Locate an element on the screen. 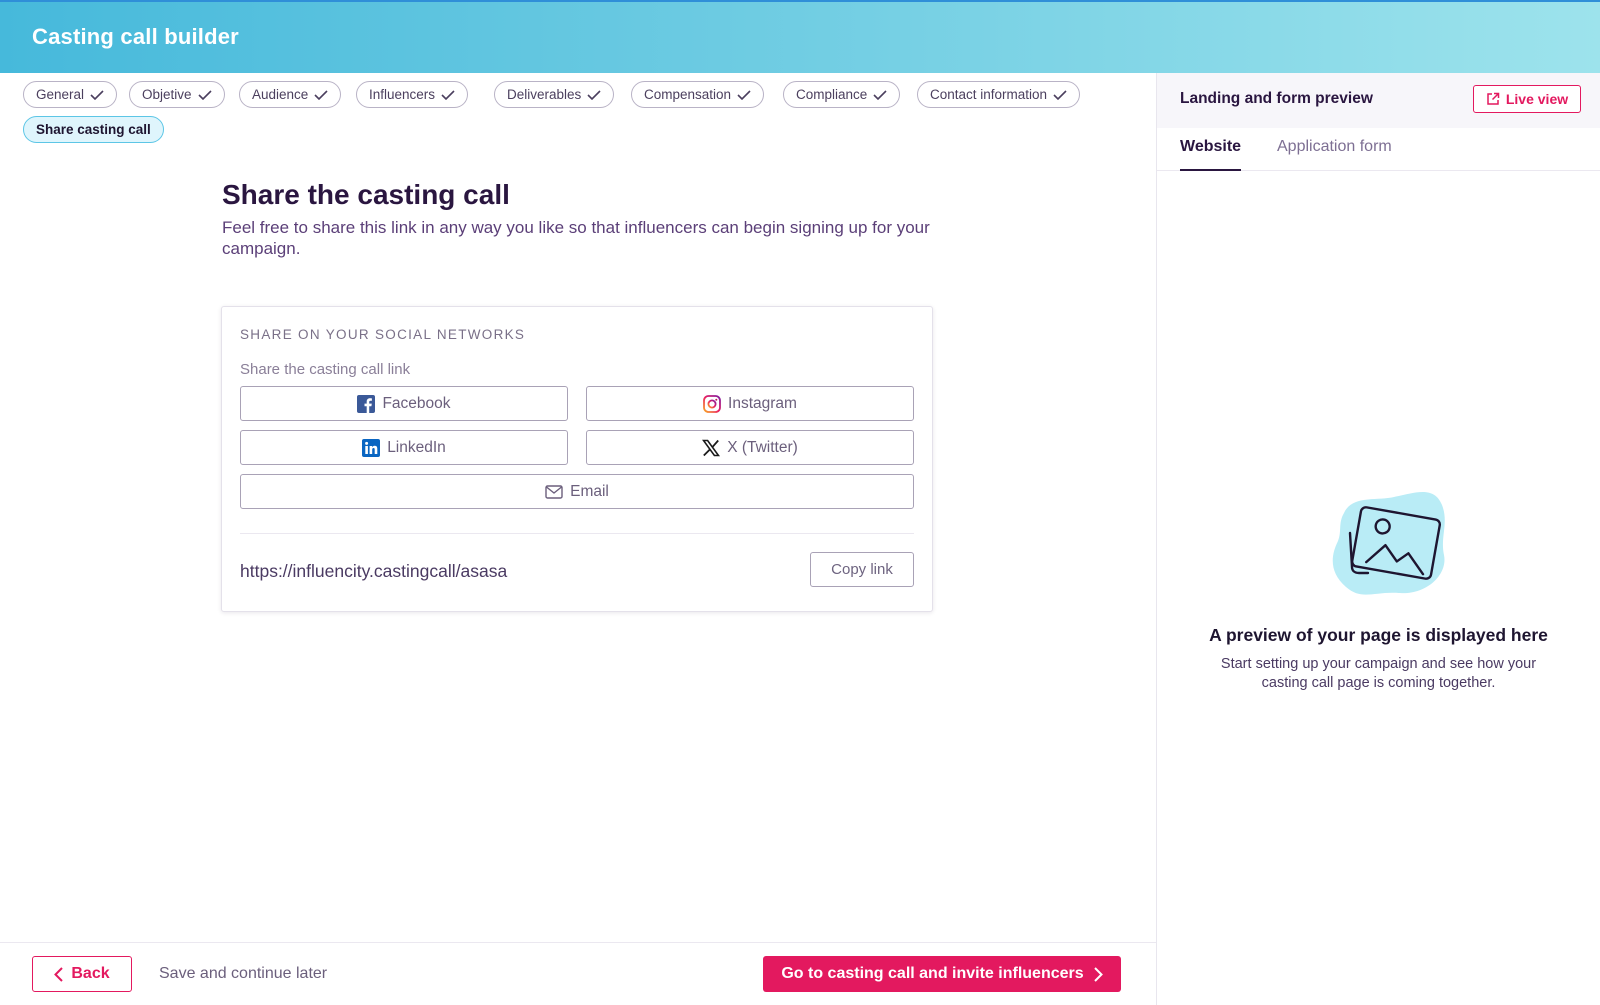 This screenshot has width=1600, height=1005. instagram-share-button: Instagram is located at coordinates (750, 403).